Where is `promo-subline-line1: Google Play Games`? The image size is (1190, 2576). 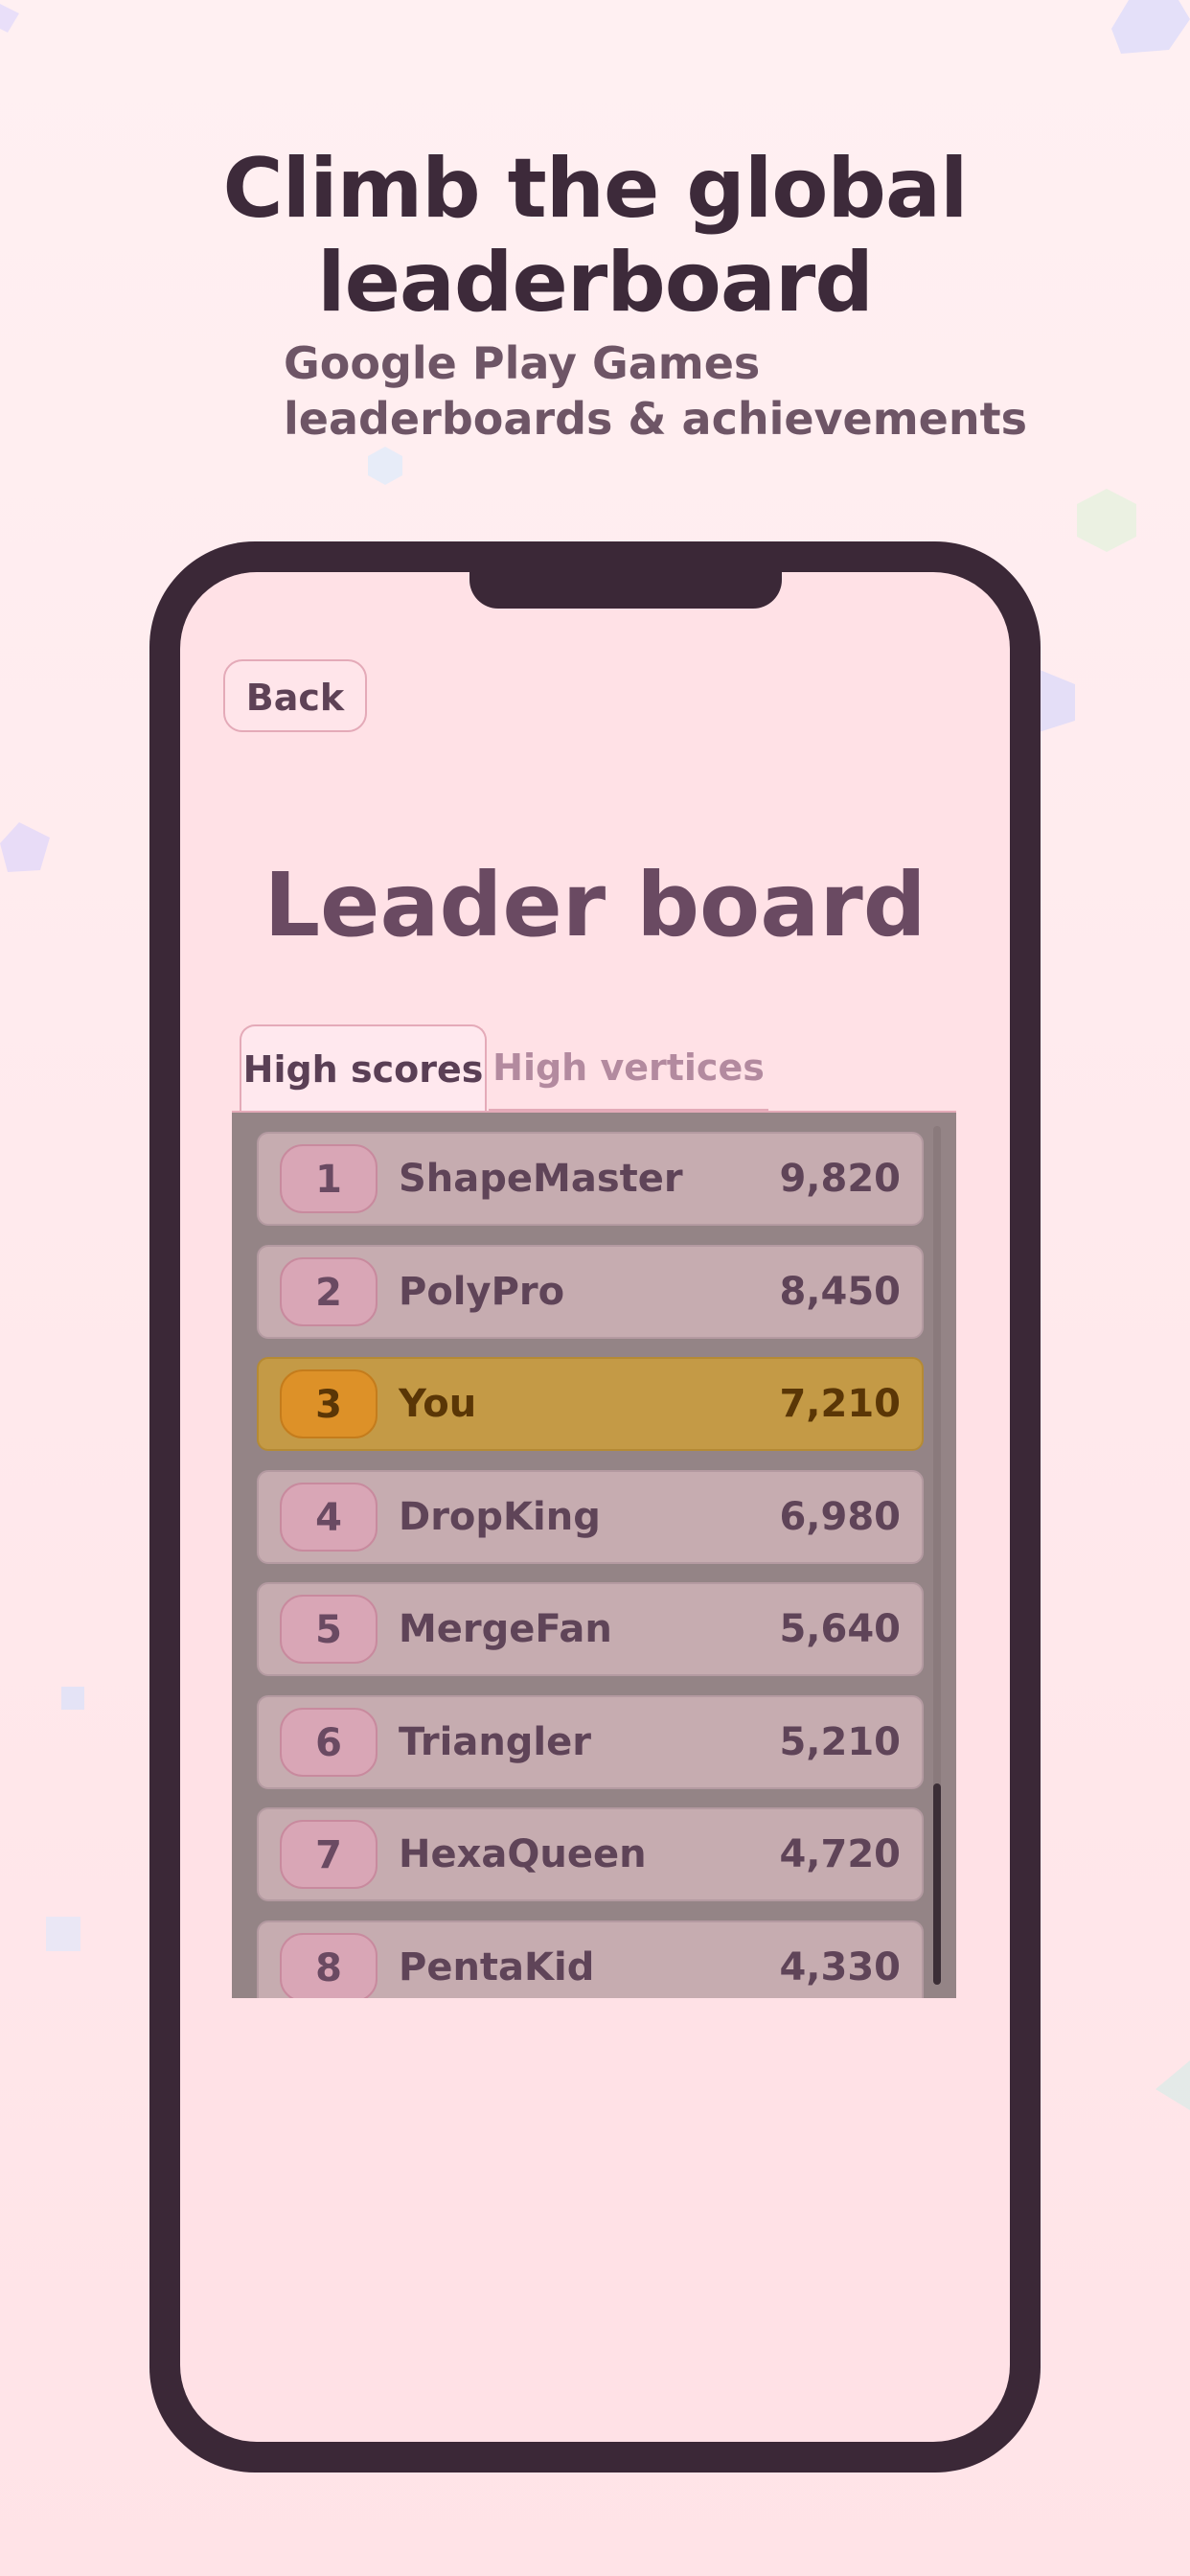
promo-subline-line1: Google Play Games is located at coordinates (523, 363).